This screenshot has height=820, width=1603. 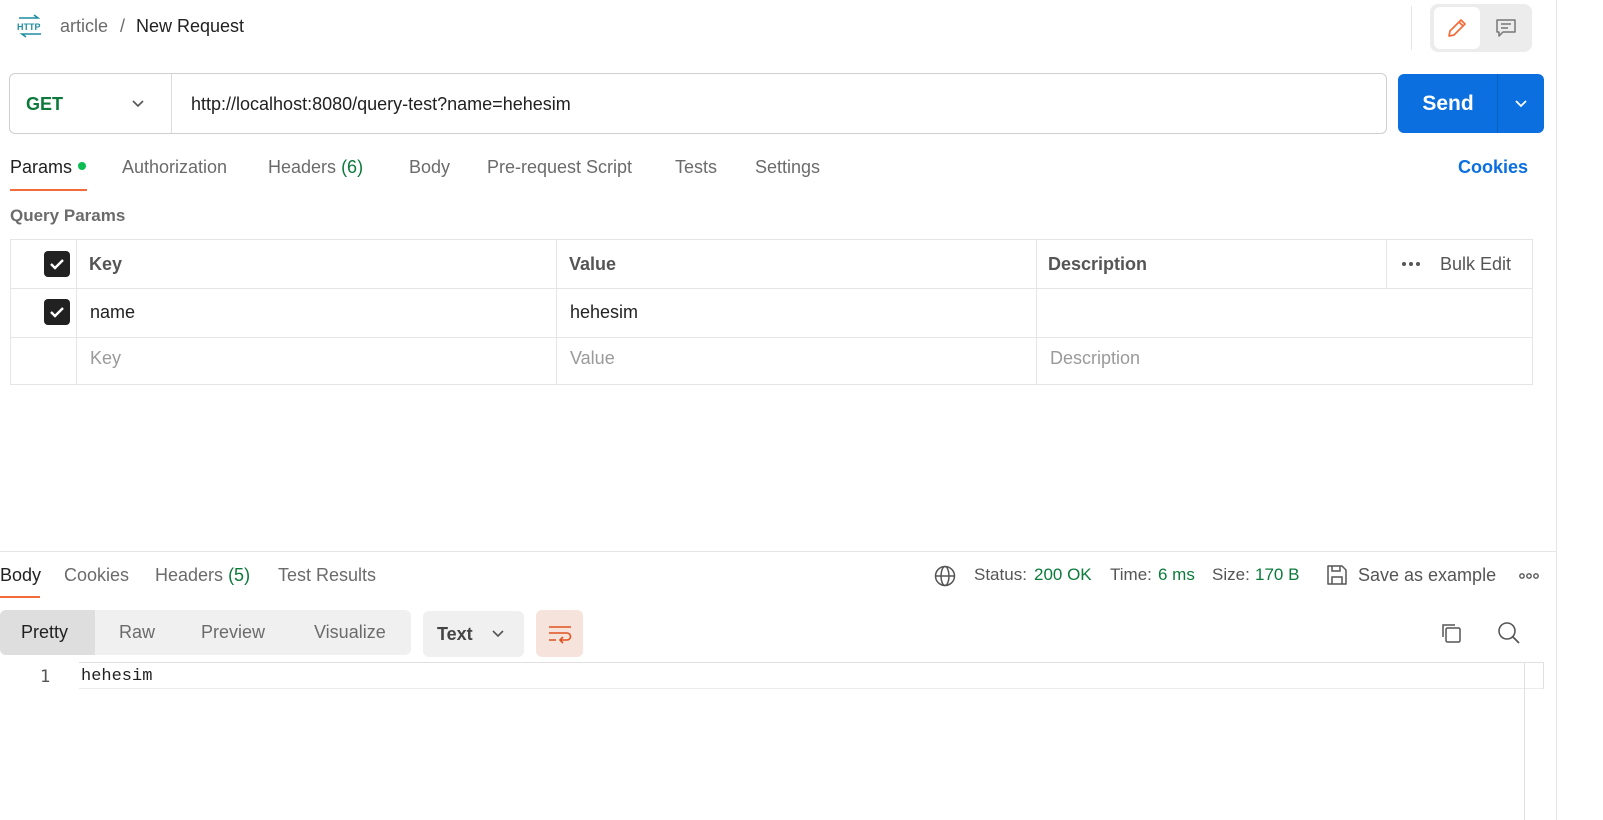 What do you see at coordinates (106, 264) in the screenshot?
I see `column-key: Key` at bounding box center [106, 264].